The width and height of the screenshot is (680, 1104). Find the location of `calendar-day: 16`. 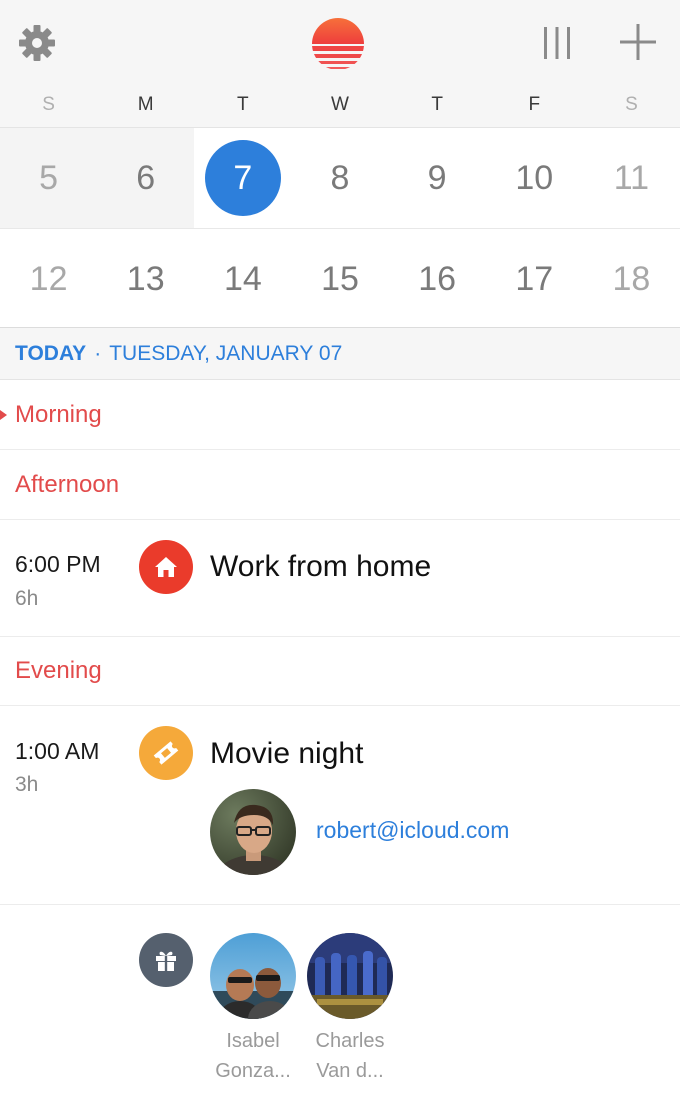

calendar-day: 16 is located at coordinates (437, 279).